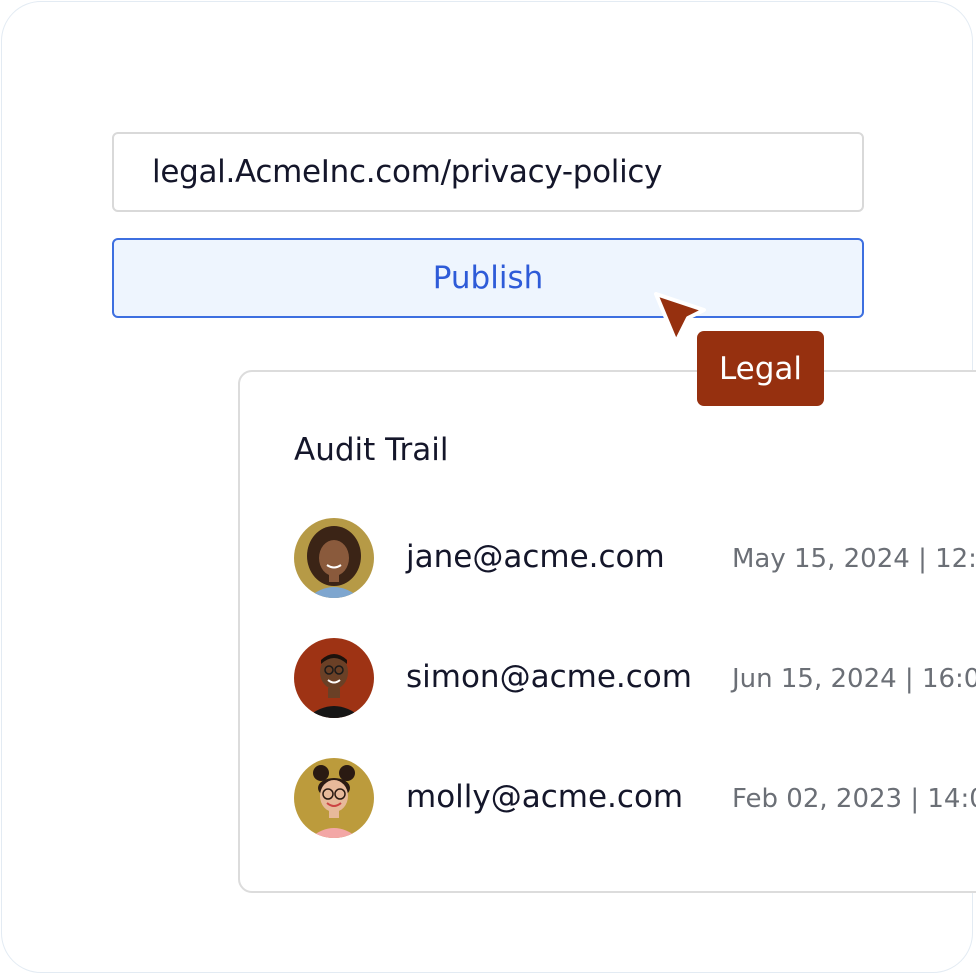 The width and height of the screenshot is (976, 976). Describe the element at coordinates (407, 172) in the screenshot. I see `url-input-value: legal.AcmeInc.com/privacy-policy` at that location.